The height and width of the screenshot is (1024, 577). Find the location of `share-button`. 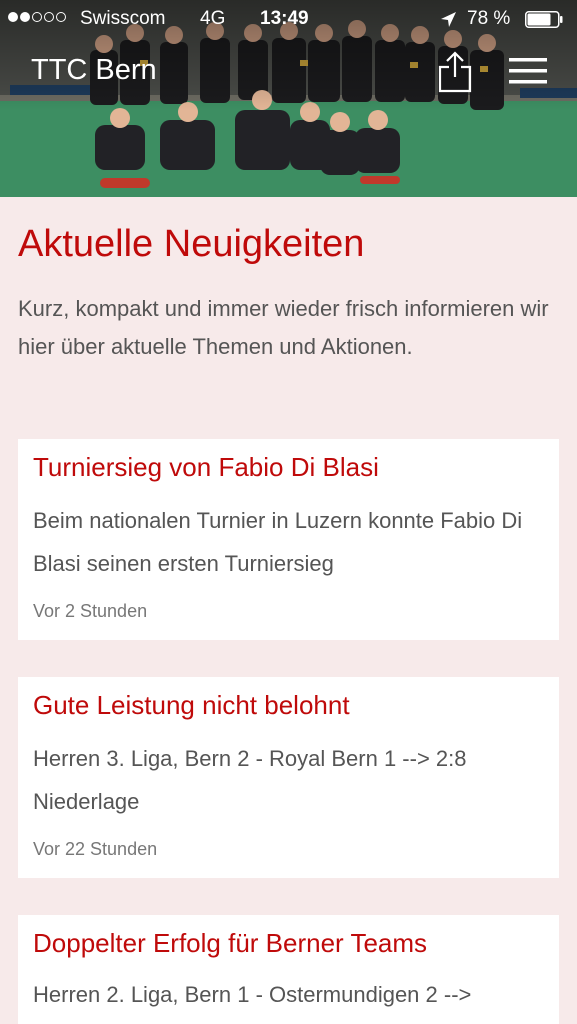

share-button is located at coordinates (455, 72).